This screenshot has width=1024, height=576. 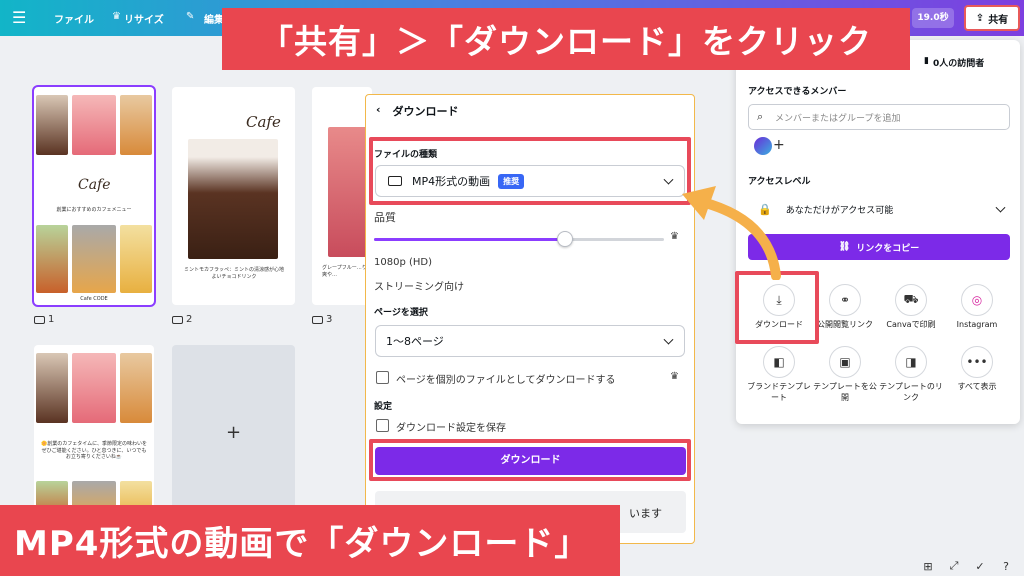 What do you see at coordinates (470, 239) in the screenshot?
I see `quality-slider-fill` at bounding box center [470, 239].